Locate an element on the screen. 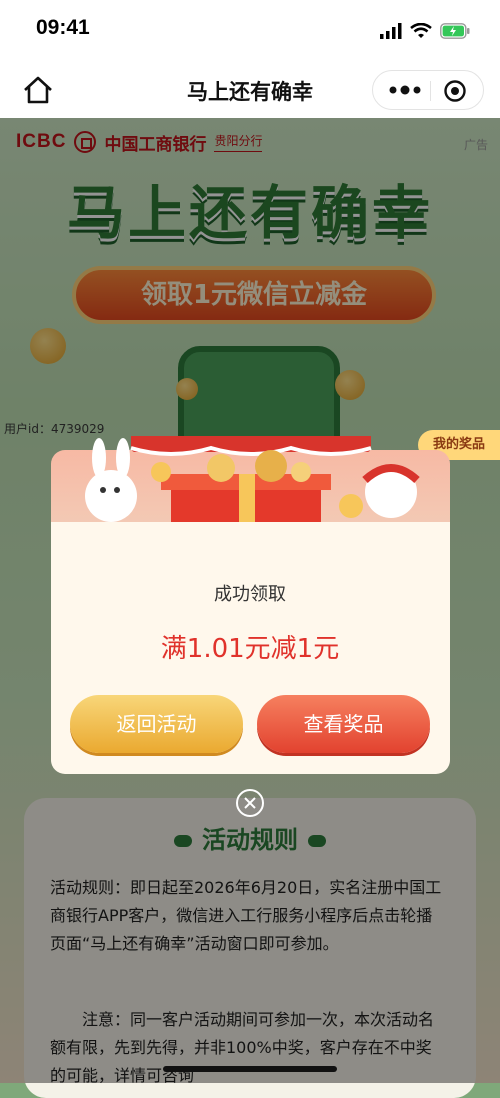  target-icon is located at coordinates (455, 91).